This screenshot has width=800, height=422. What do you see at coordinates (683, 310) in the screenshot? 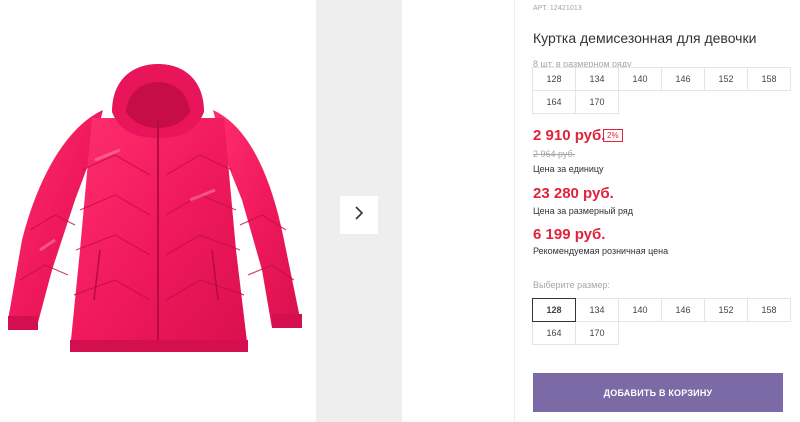
I see `size-option: 146` at bounding box center [683, 310].